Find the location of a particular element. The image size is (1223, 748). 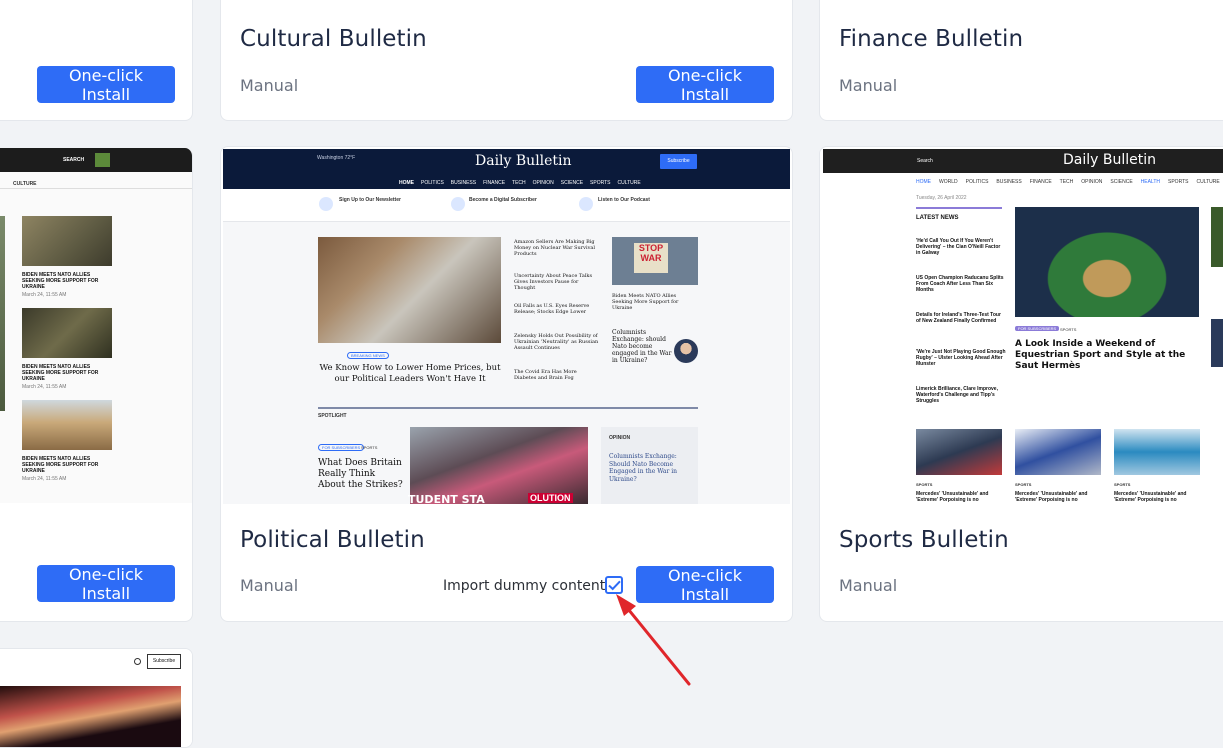

newsletter-icon is located at coordinates (326, 204).